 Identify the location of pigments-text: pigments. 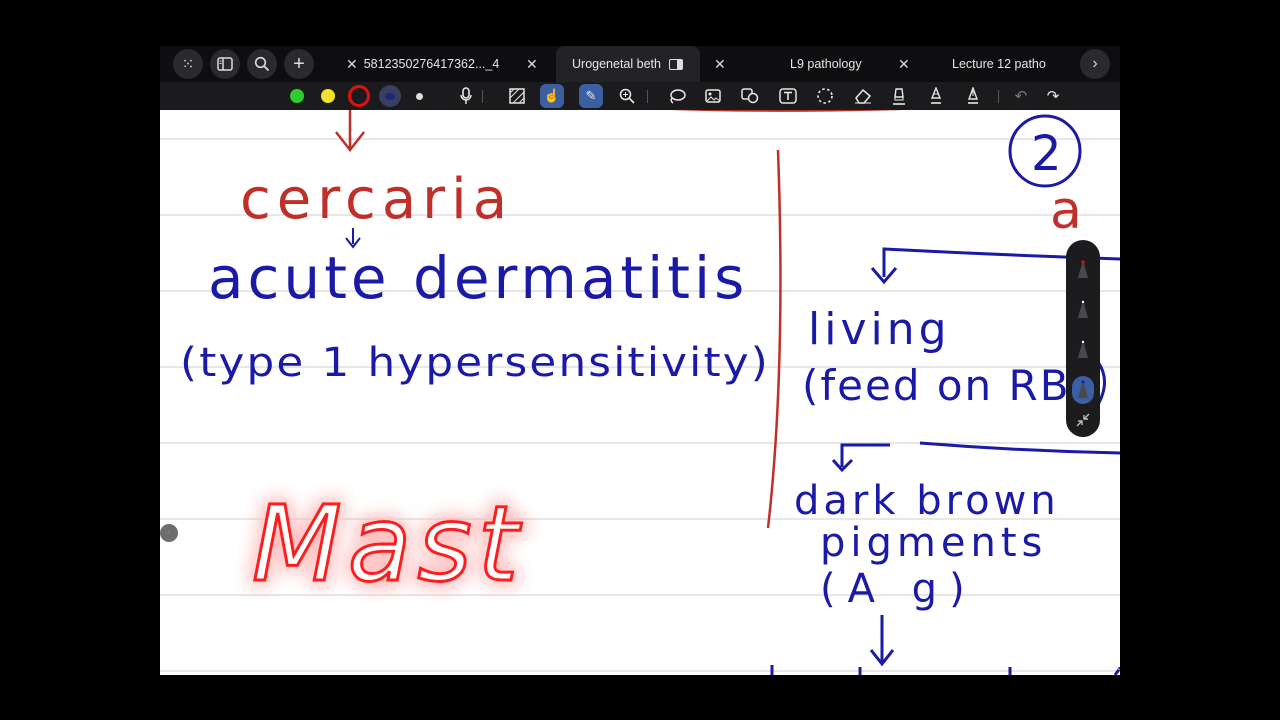
(933, 543).